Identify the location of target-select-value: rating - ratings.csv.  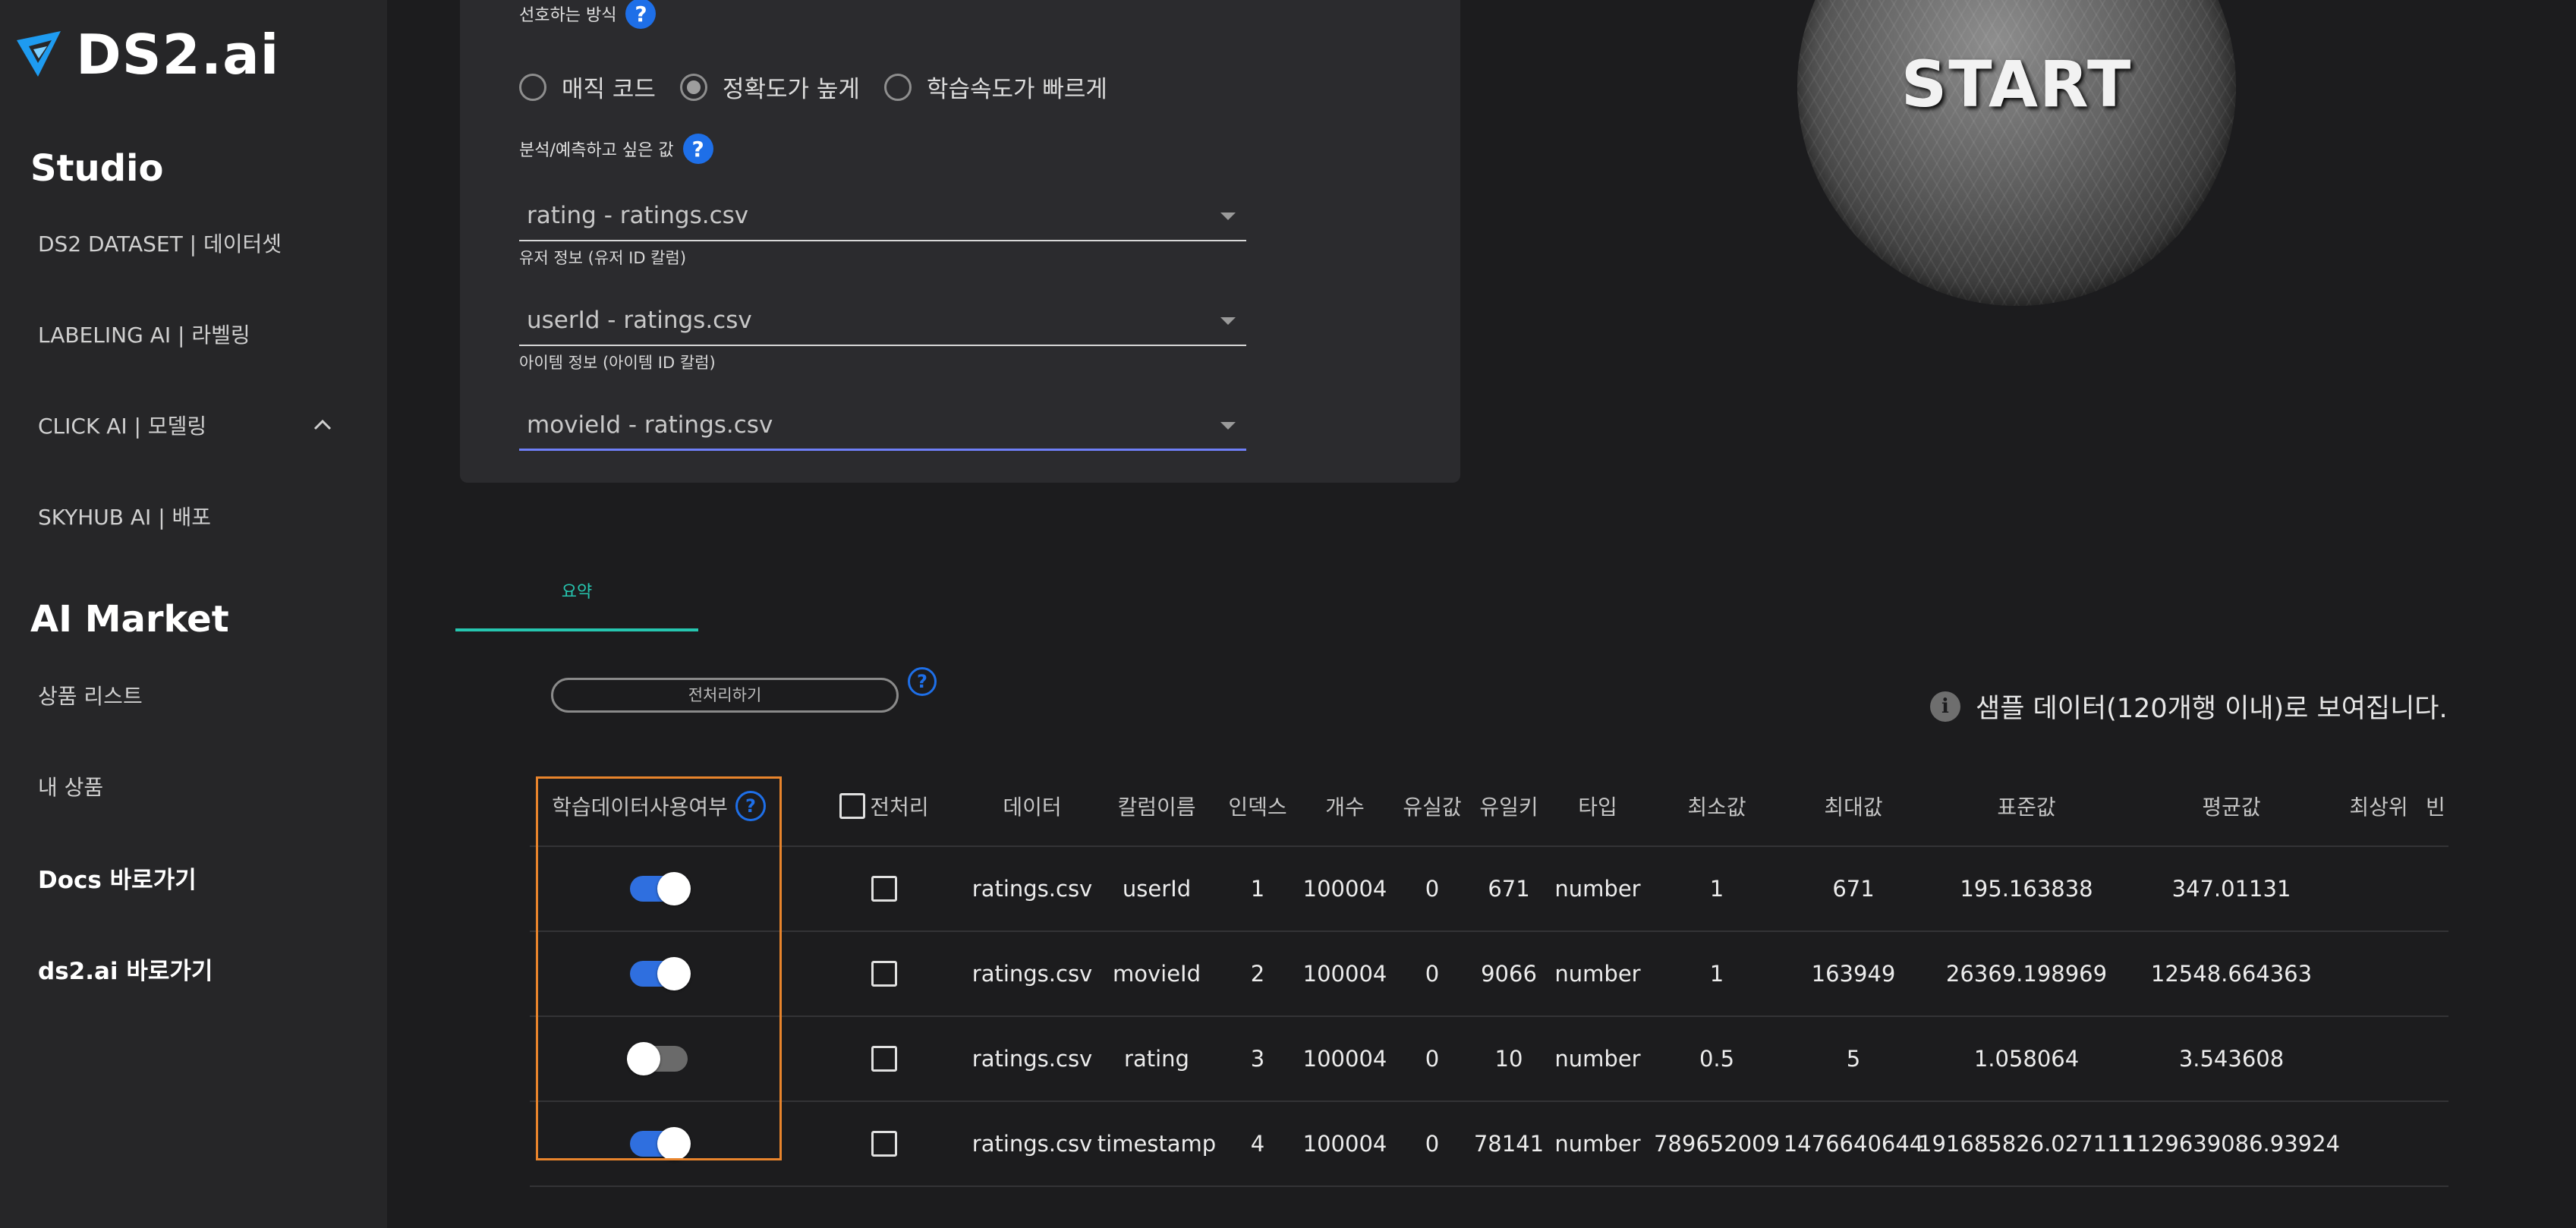
(638, 215).